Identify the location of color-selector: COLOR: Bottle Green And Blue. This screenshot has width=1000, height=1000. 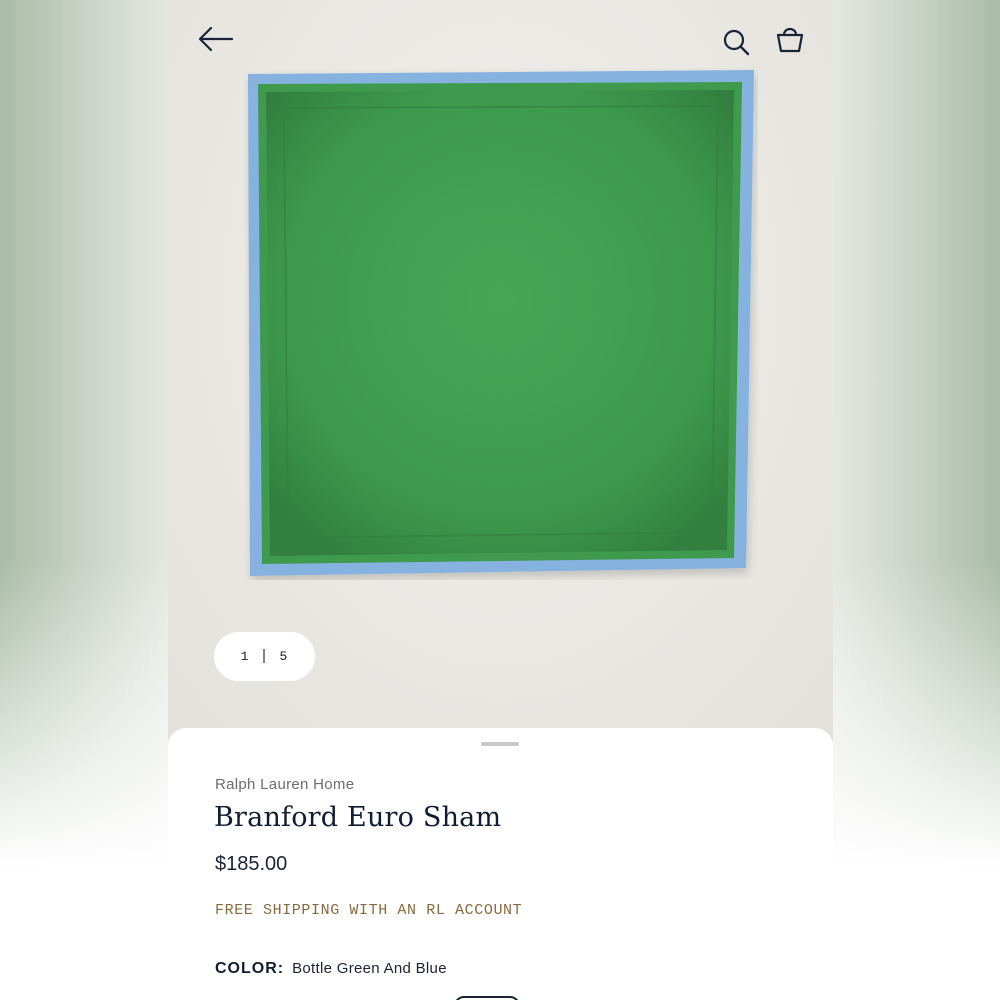
(331, 969).